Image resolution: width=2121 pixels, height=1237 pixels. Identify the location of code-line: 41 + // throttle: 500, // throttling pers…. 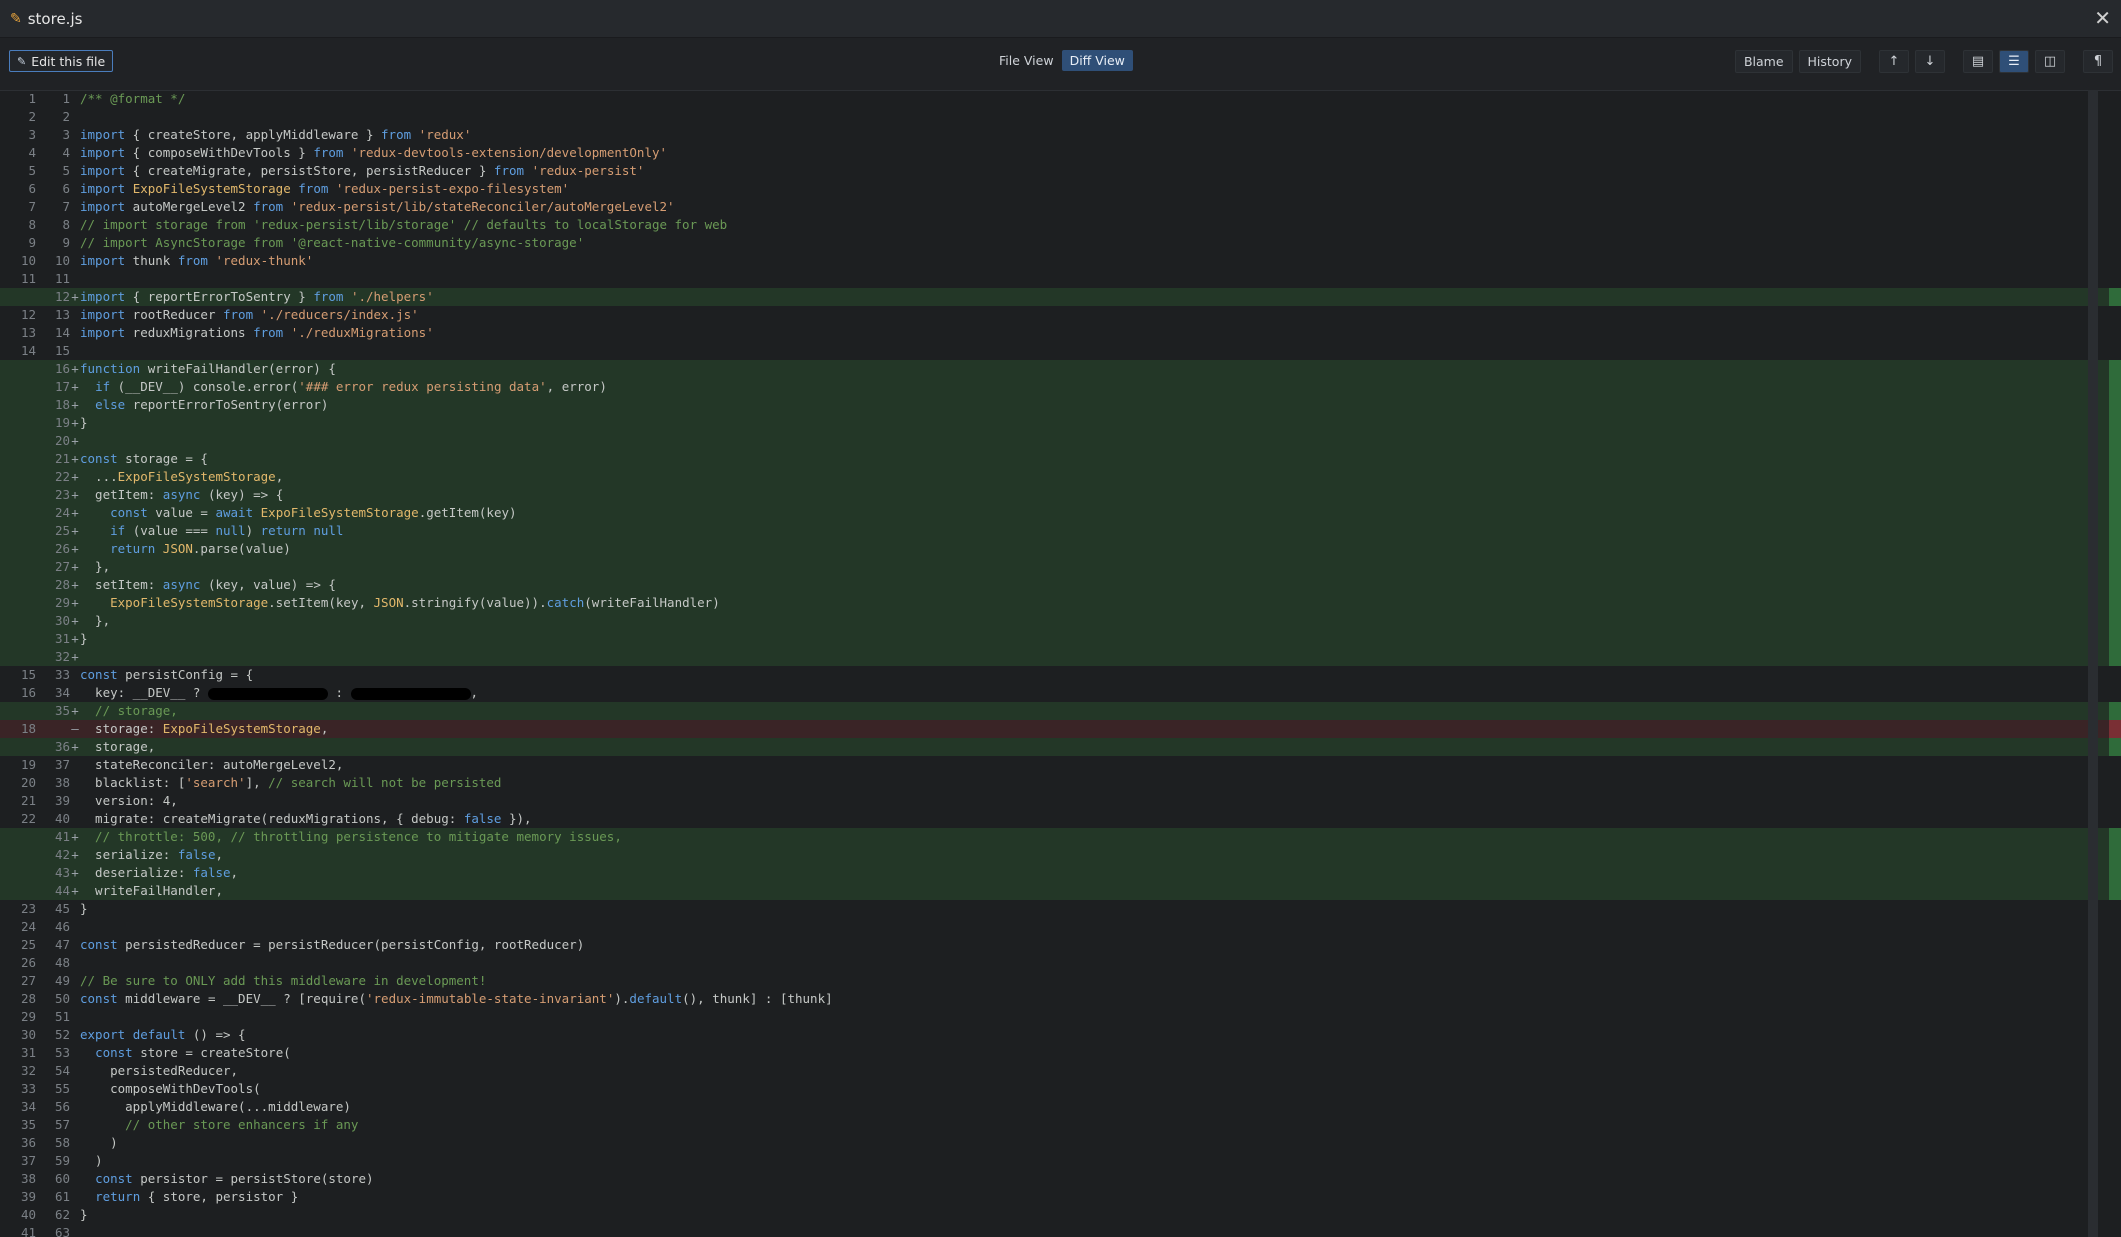
(1060, 837).